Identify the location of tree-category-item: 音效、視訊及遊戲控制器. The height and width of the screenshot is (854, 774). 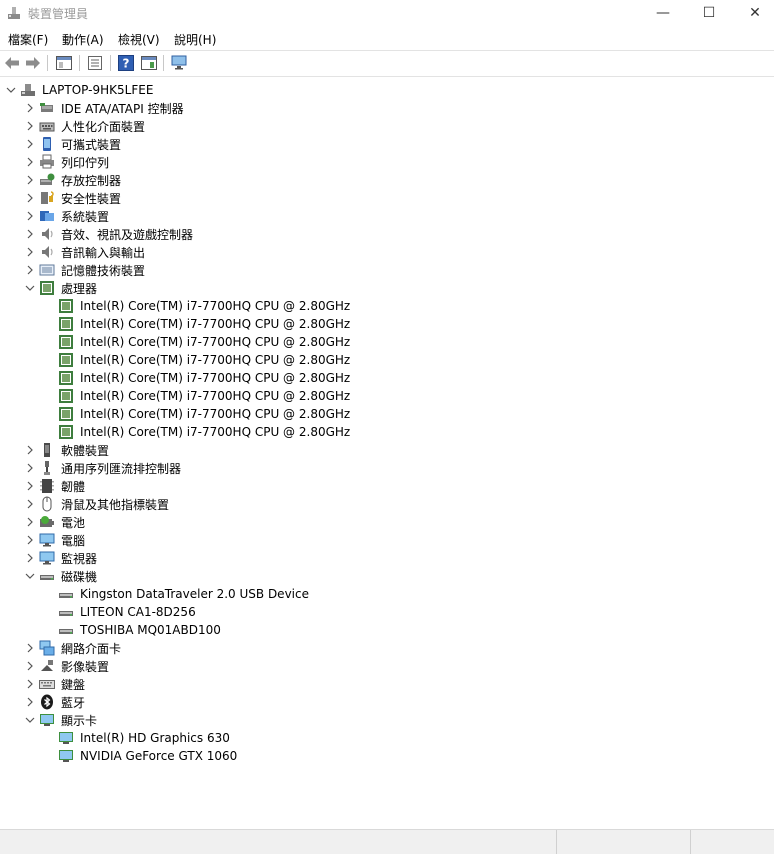
(108, 234).